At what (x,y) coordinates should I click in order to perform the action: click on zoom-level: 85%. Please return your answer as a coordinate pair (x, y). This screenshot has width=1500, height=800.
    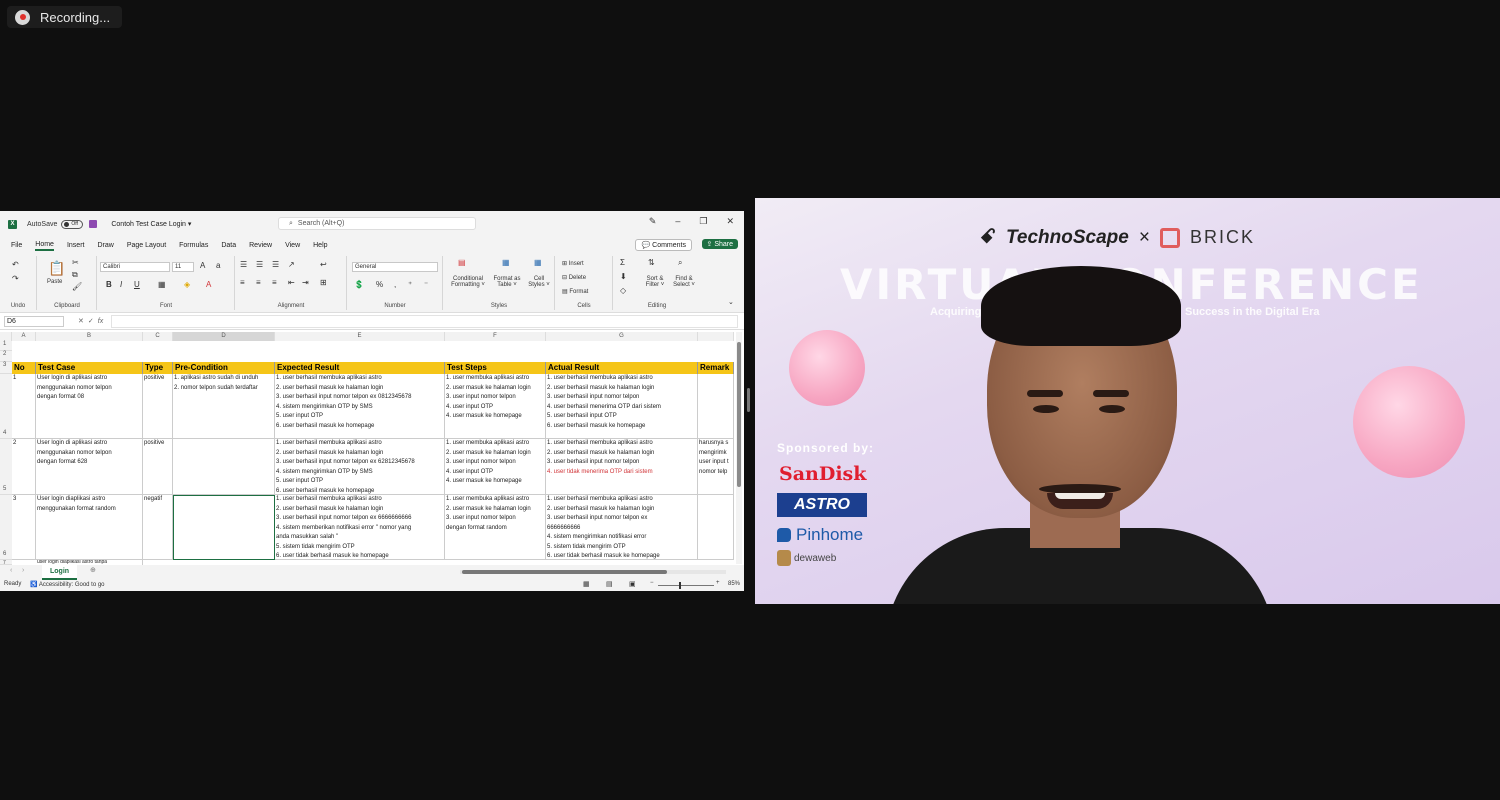
    Looking at the image, I should click on (734, 584).